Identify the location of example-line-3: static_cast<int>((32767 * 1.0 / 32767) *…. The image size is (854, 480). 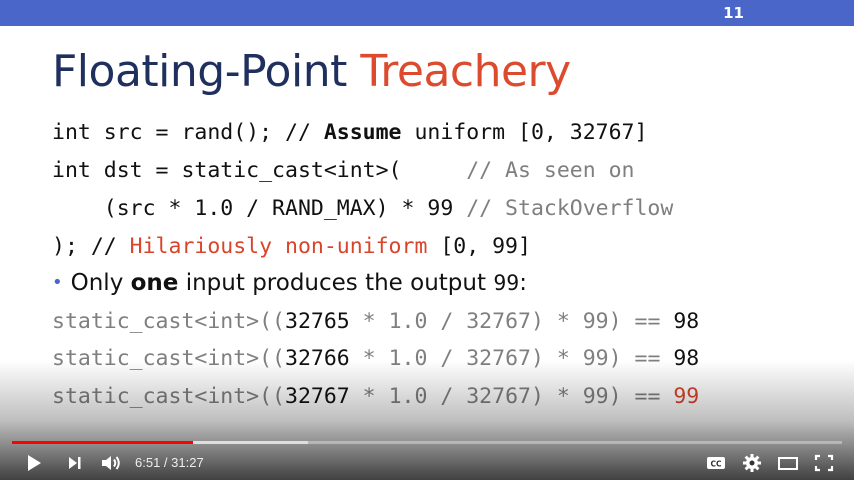
(375, 397).